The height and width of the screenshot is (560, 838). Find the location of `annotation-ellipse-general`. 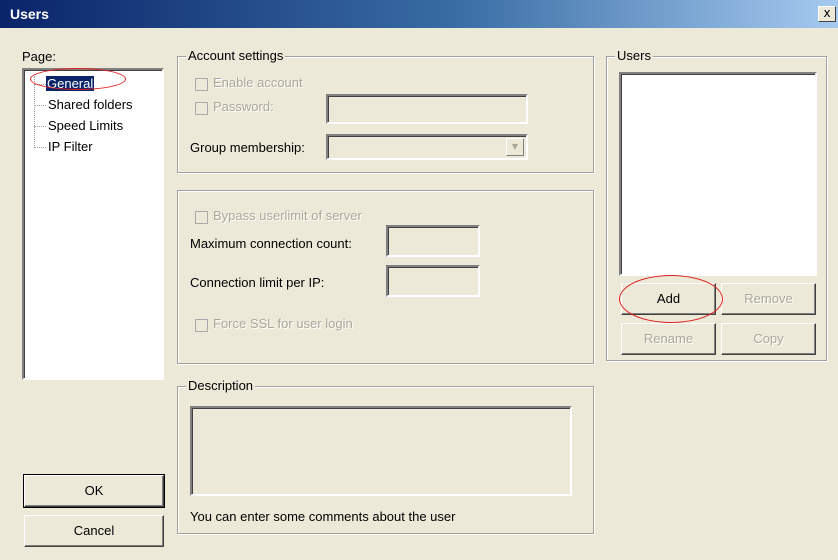

annotation-ellipse-general is located at coordinates (78, 79).